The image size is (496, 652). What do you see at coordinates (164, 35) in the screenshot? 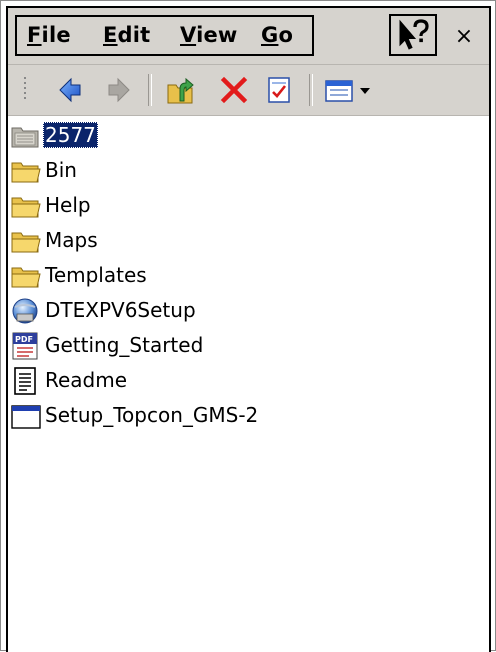
I see `menu-group: File Edit View Go` at bounding box center [164, 35].